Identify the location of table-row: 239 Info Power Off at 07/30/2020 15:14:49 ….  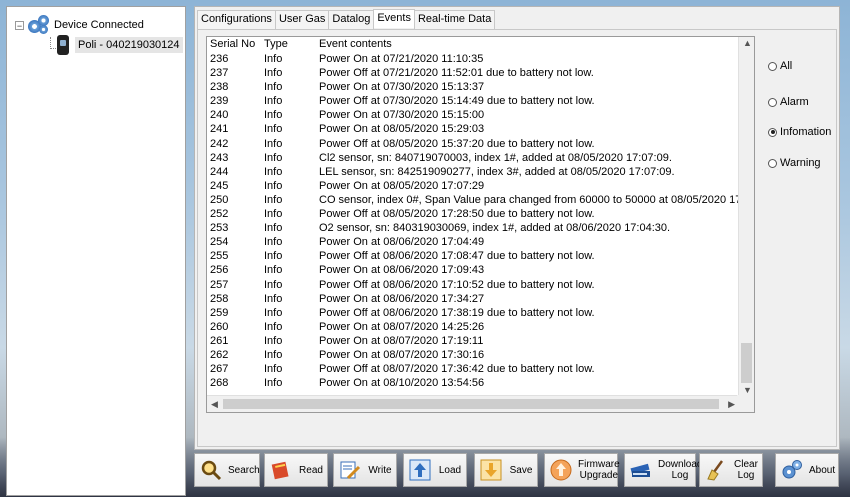
(472, 102).